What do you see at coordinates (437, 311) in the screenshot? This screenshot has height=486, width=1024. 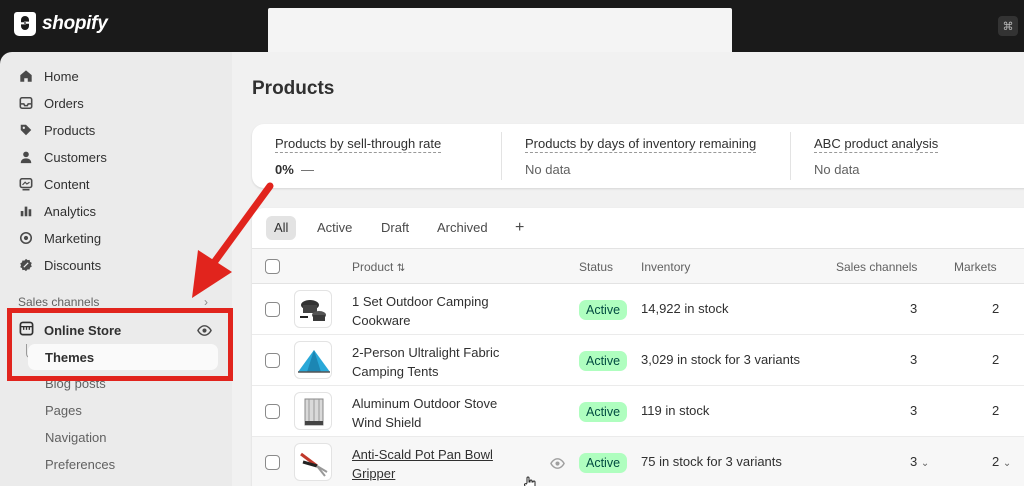 I see `product-name: 1 Set Outdoor Camping Cookware` at bounding box center [437, 311].